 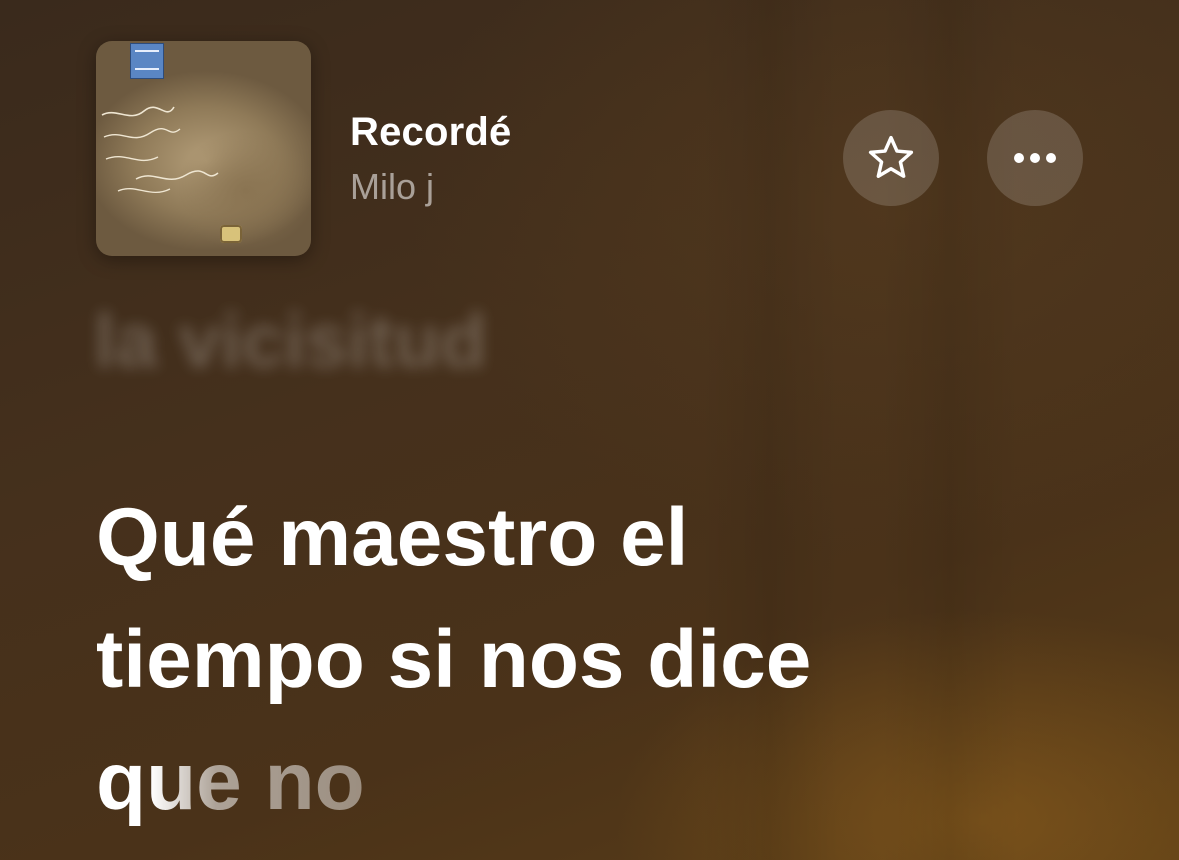 I want to click on ellipsis-icon, so click(x=1035, y=158).